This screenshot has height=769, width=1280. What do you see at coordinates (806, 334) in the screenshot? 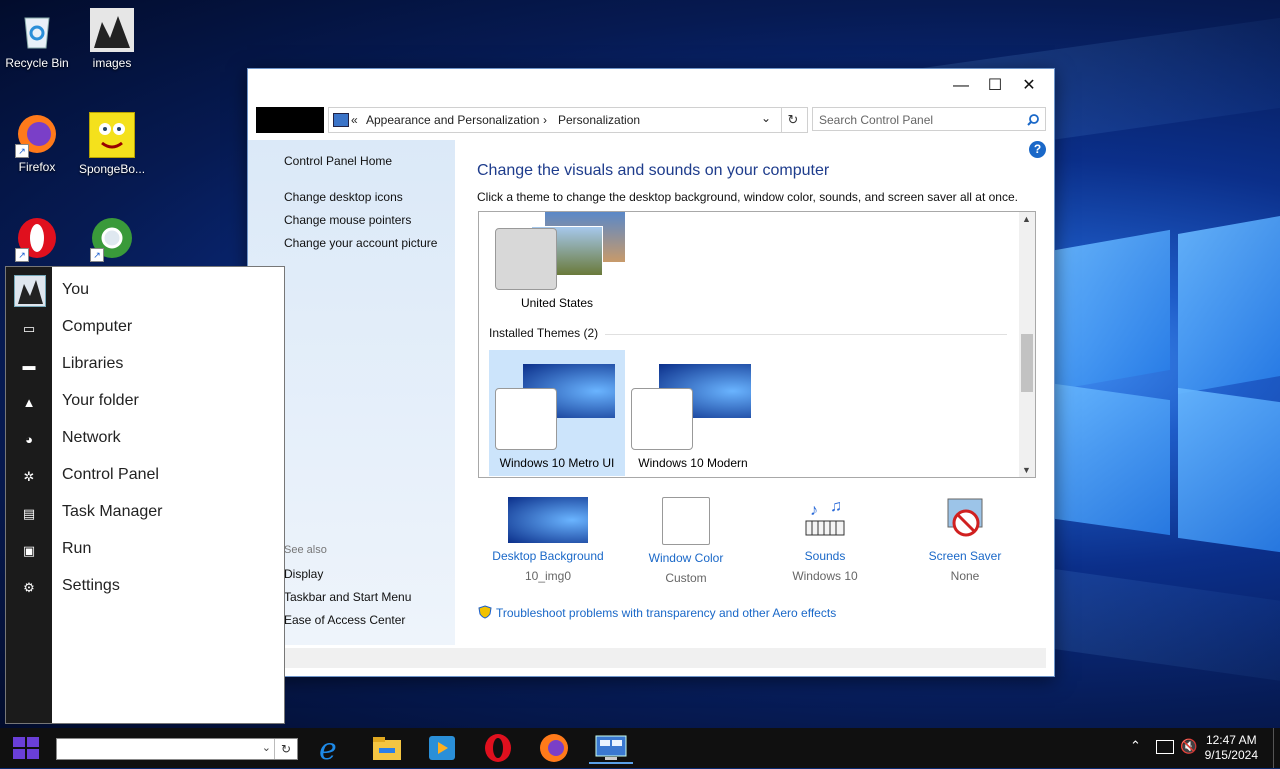
I see `section-divider` at bounding box center [806, 334].